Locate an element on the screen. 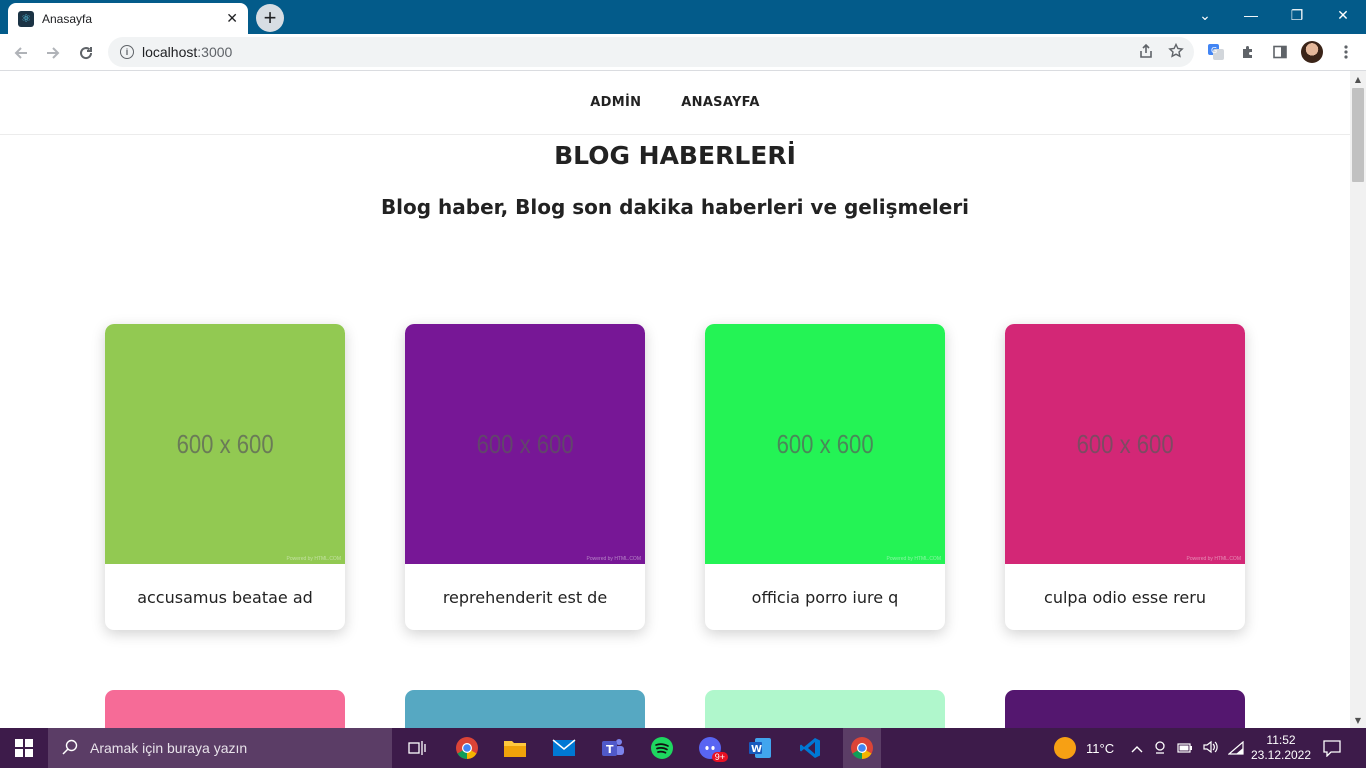  weather-temperature: 11°C is located at coordinates (1100, 748).